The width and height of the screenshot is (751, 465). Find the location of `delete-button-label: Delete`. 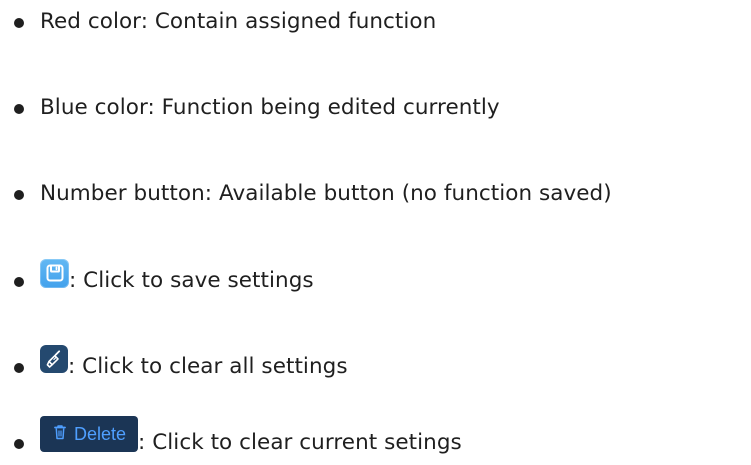

delete-button-label: Delete is located at coordinates (100, 434).